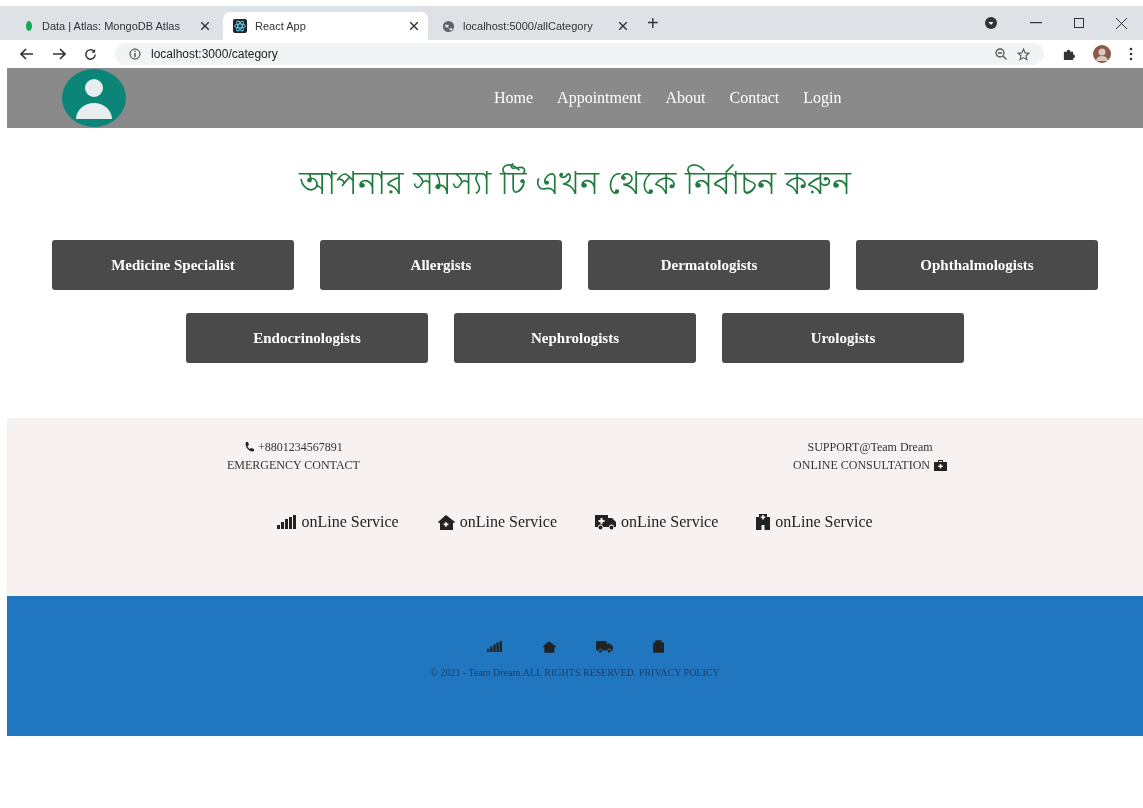 The width and height of the screenshot is (1143, 808). I want to click on copyright-text: © 2021 - Team Dream.ALL RIGHTS RESERVED. PRIVACY POLICY, so click(575, 672).